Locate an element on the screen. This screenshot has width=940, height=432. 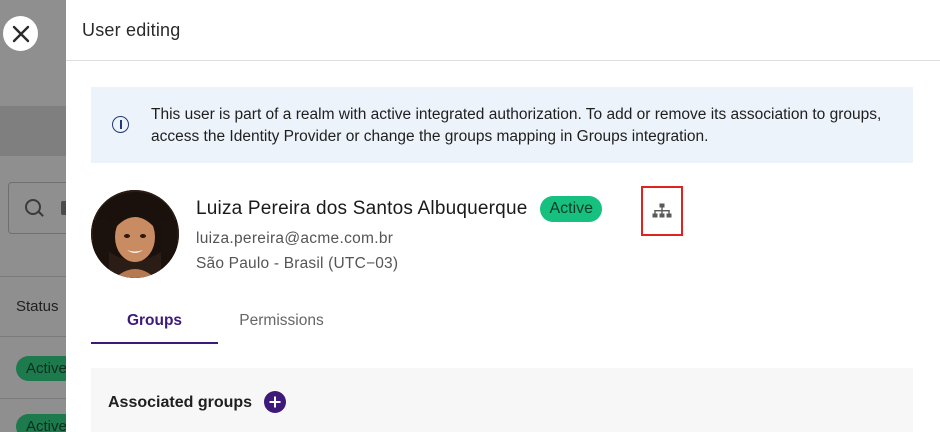
background-page: Status Active Active is located at coordinates (33, 216).